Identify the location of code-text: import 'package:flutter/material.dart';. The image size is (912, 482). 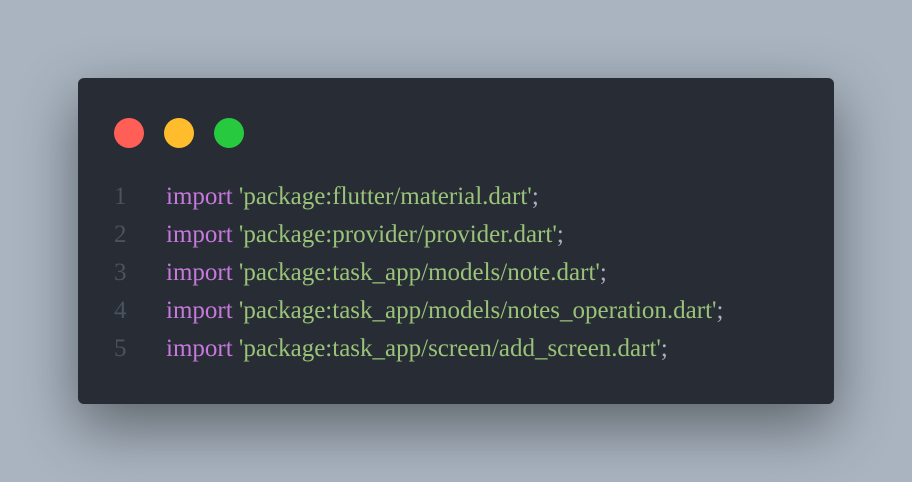
(352, 197).